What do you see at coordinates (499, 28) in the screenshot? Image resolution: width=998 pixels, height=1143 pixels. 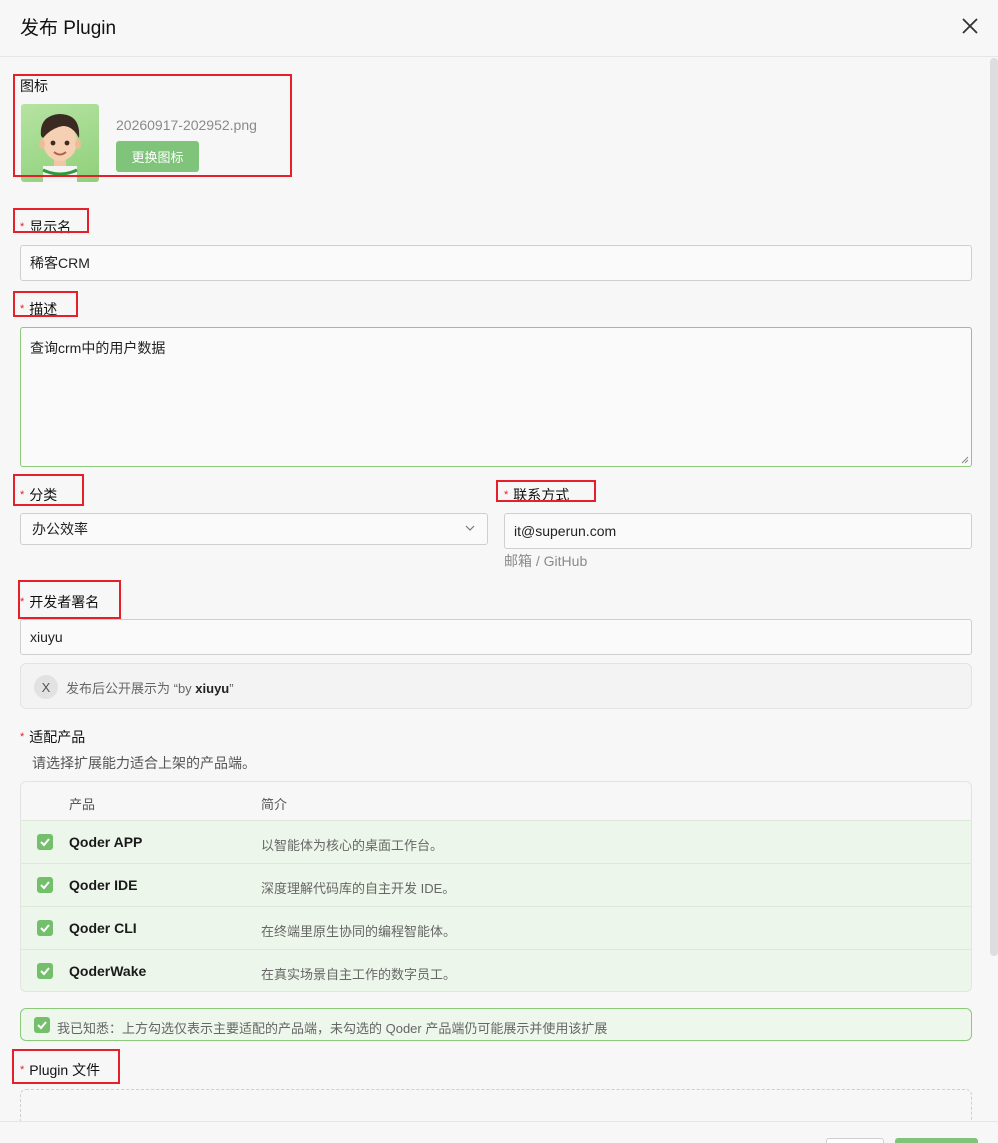 I see `dialog-header: 发布 Plugin` at bounding box center [499, 28].